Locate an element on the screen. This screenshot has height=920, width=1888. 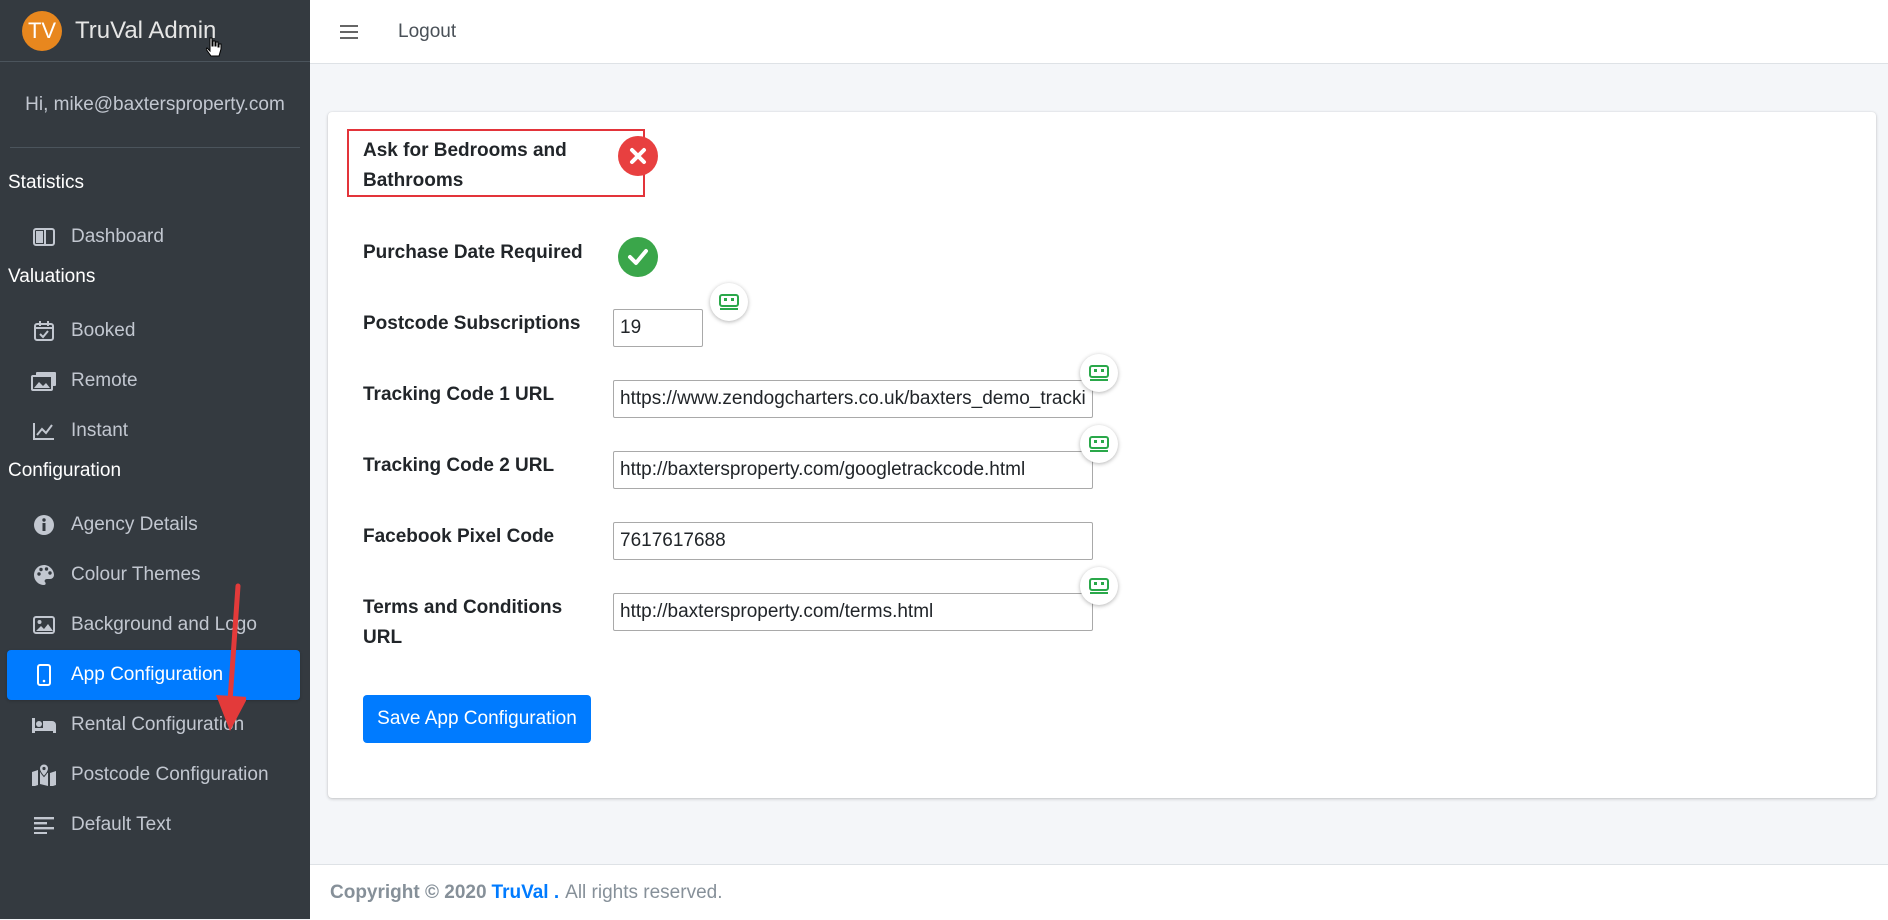
sidebar-item-colour-themes: Colour Themes is located at coordinates (153, 575).